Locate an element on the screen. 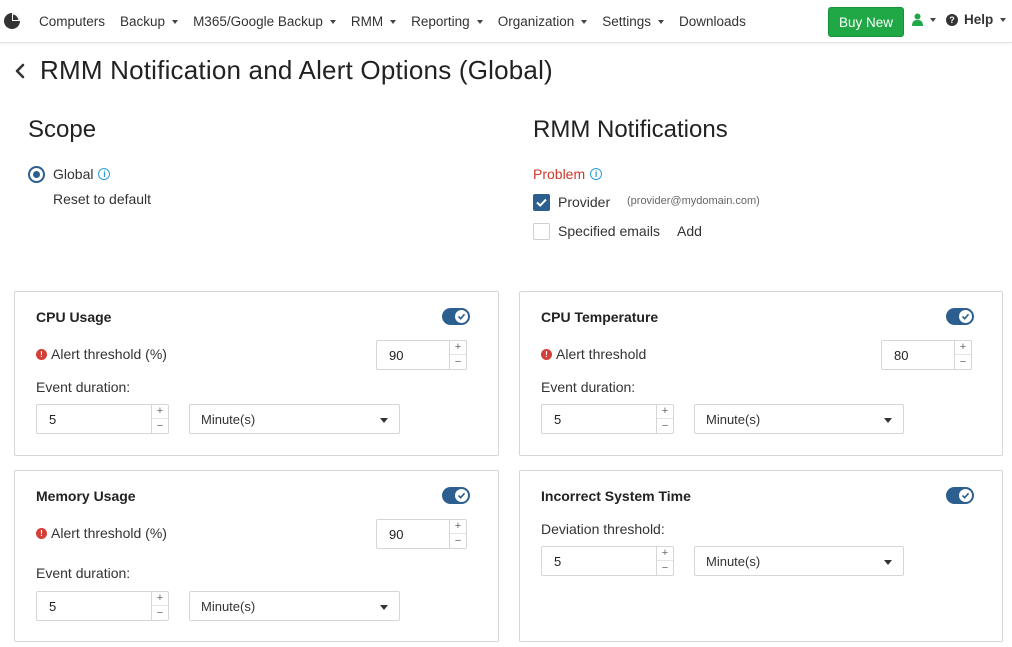  cpu-usage-duration-stepper: + − is located at coordinates (159, 419).